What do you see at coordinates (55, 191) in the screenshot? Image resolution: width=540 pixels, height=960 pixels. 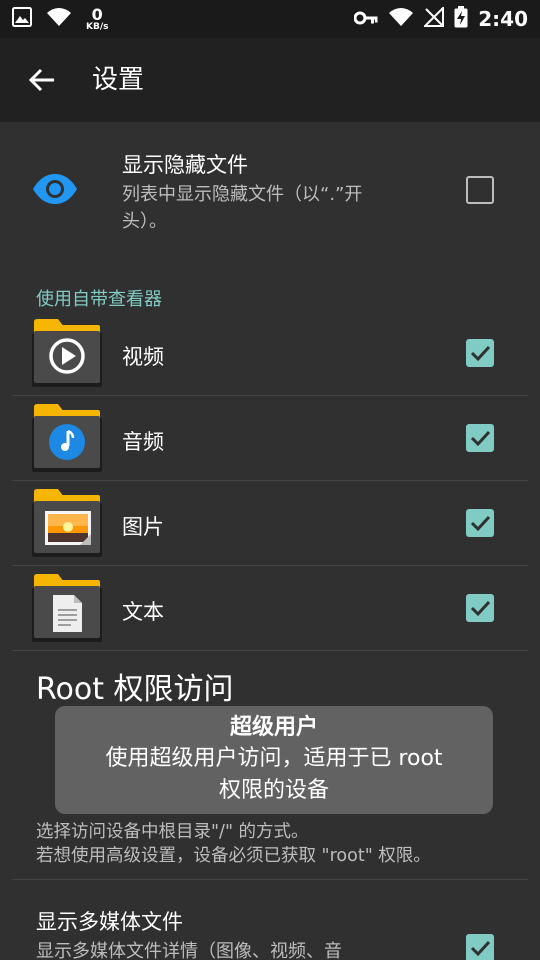 I see `eye-icon` at bounding box center [55, 191].